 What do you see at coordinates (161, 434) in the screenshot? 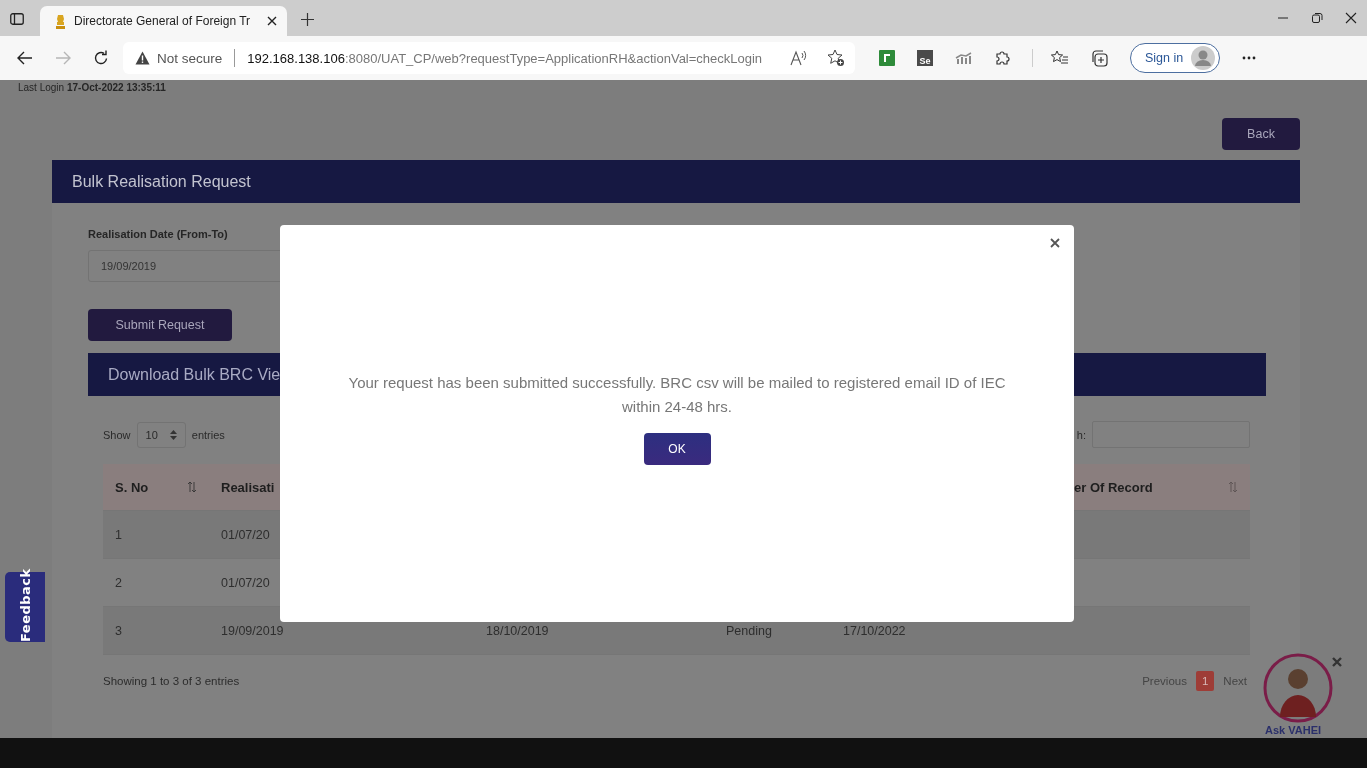
I see `page-size-select: 10` at bounding box center [161, 434].